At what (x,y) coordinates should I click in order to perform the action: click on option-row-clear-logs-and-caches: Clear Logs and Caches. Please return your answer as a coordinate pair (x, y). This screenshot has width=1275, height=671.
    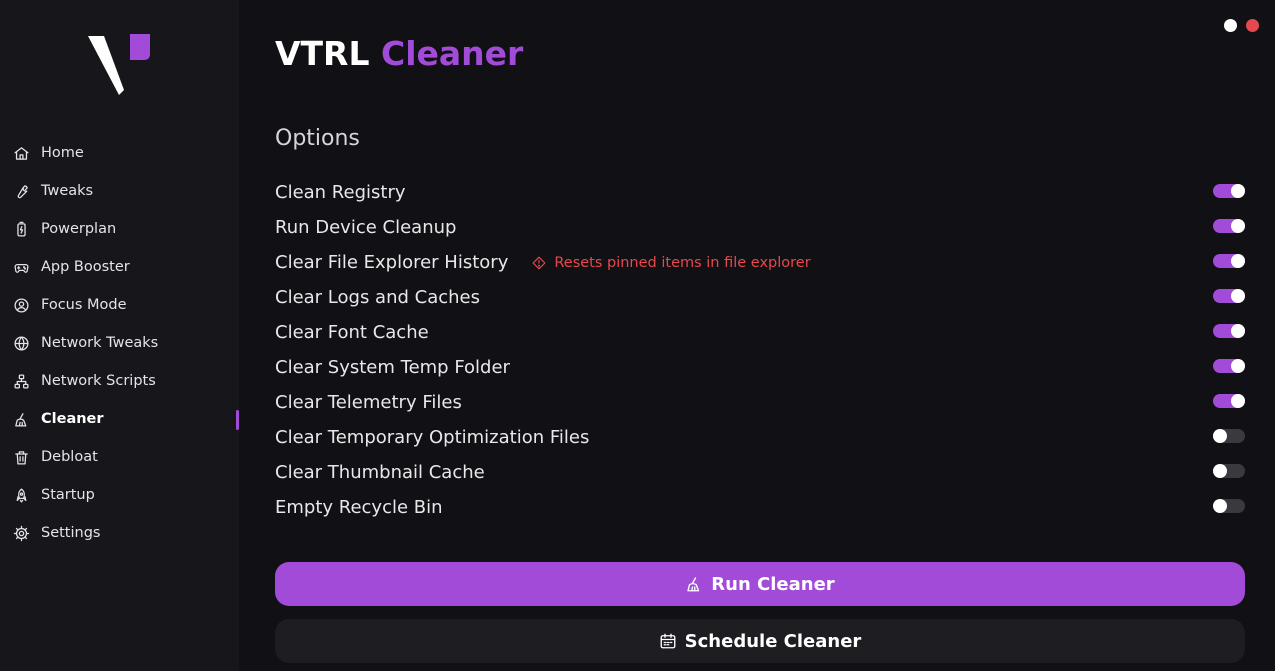
    Looking at the image, I should click on (760, 297).